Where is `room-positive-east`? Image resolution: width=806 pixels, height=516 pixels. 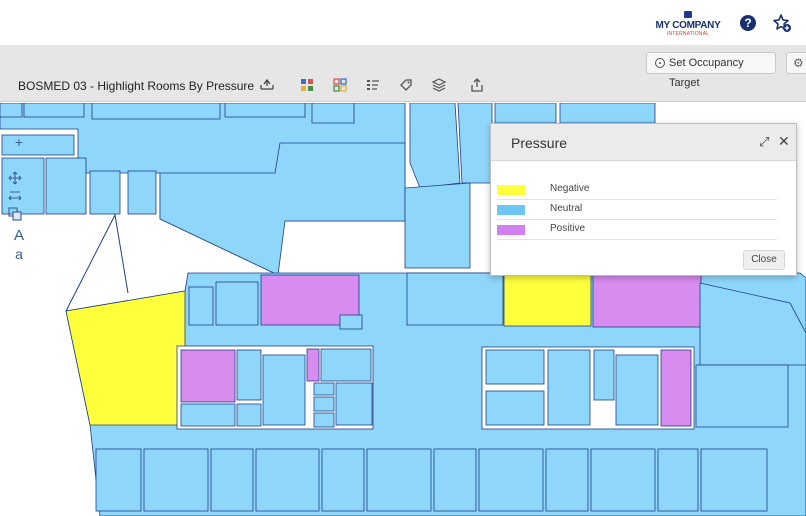
room-positive-east is located at coordinates (647, 301).